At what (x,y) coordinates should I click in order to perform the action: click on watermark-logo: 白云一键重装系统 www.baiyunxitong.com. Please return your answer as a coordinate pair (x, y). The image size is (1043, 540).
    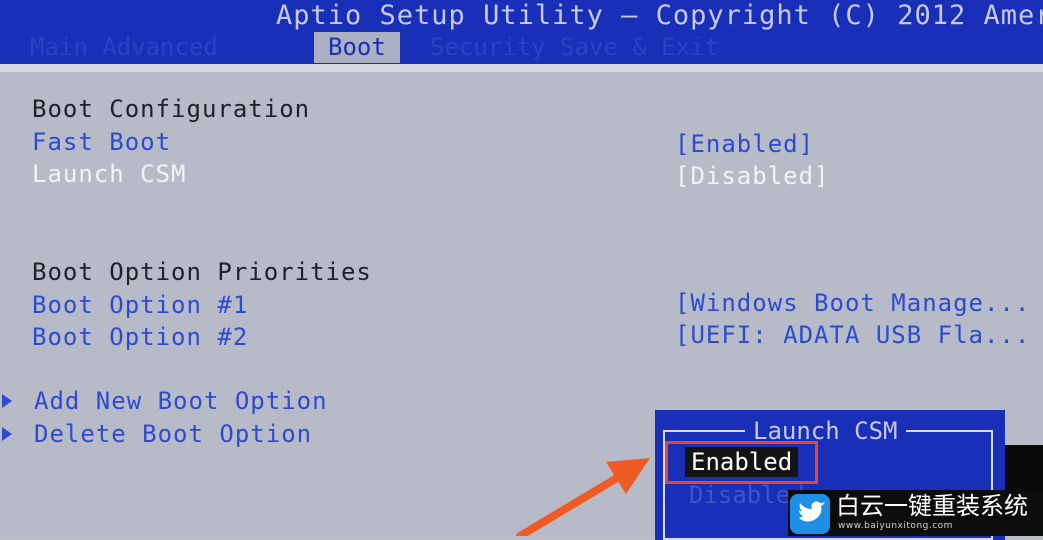
    Looking at the image, I should click on (915, 513).